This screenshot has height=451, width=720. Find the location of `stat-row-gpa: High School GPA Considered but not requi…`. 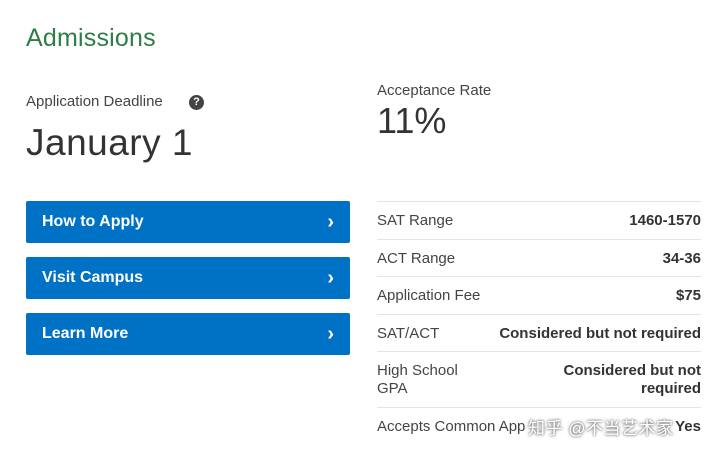

stat-row-gpa: High School GPA Considered but not requi… is located at coordinates (539, 379).